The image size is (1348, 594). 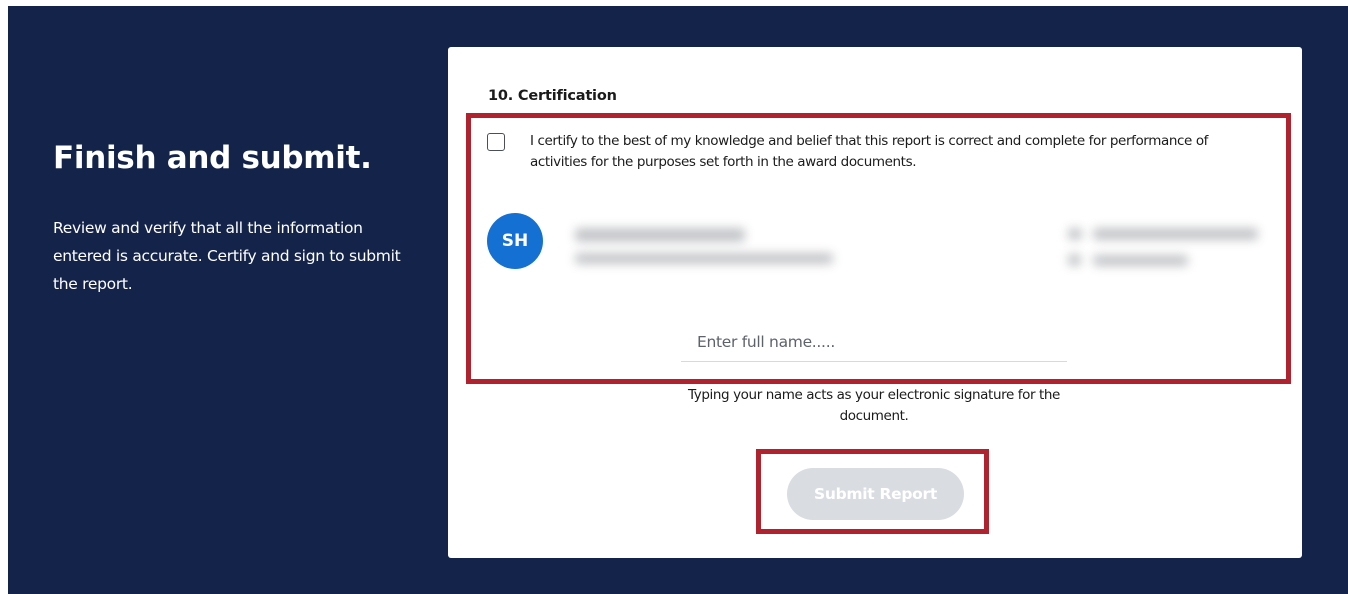 I want to click on submit-report-button: Submit Report, so click(x=875, y=494).